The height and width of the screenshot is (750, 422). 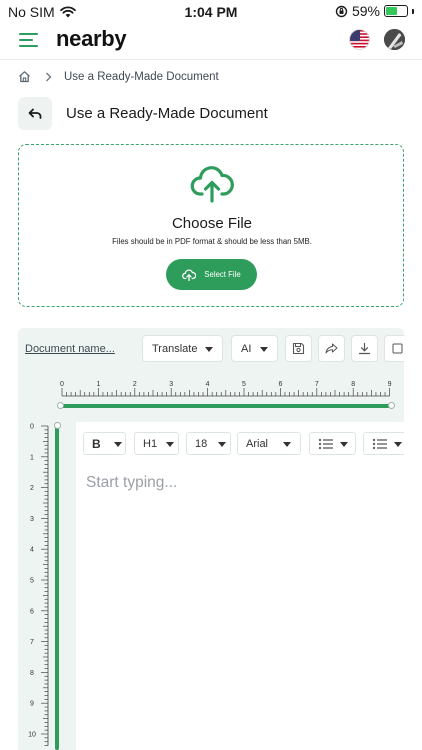 I want to click on header-divider, so click(x=211, y=59).